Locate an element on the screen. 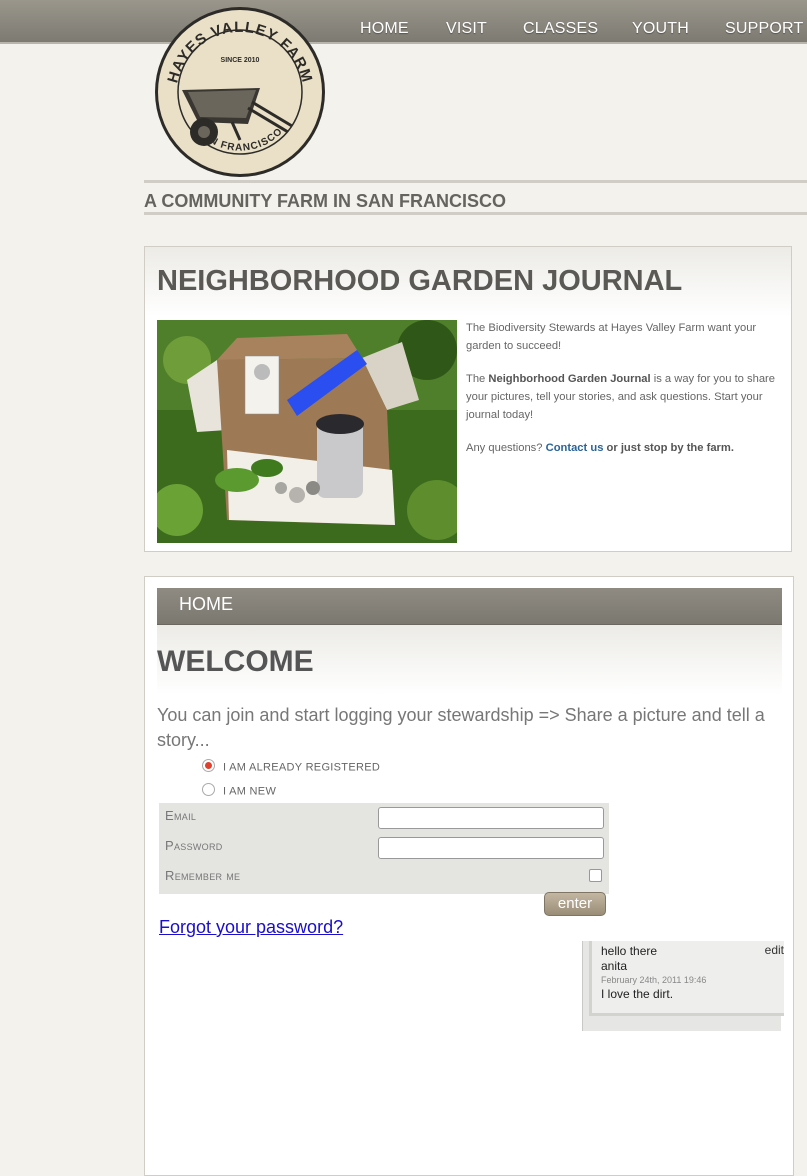  journal-name: Neighborhood Garden Journal is located at coordinates (569, 379).